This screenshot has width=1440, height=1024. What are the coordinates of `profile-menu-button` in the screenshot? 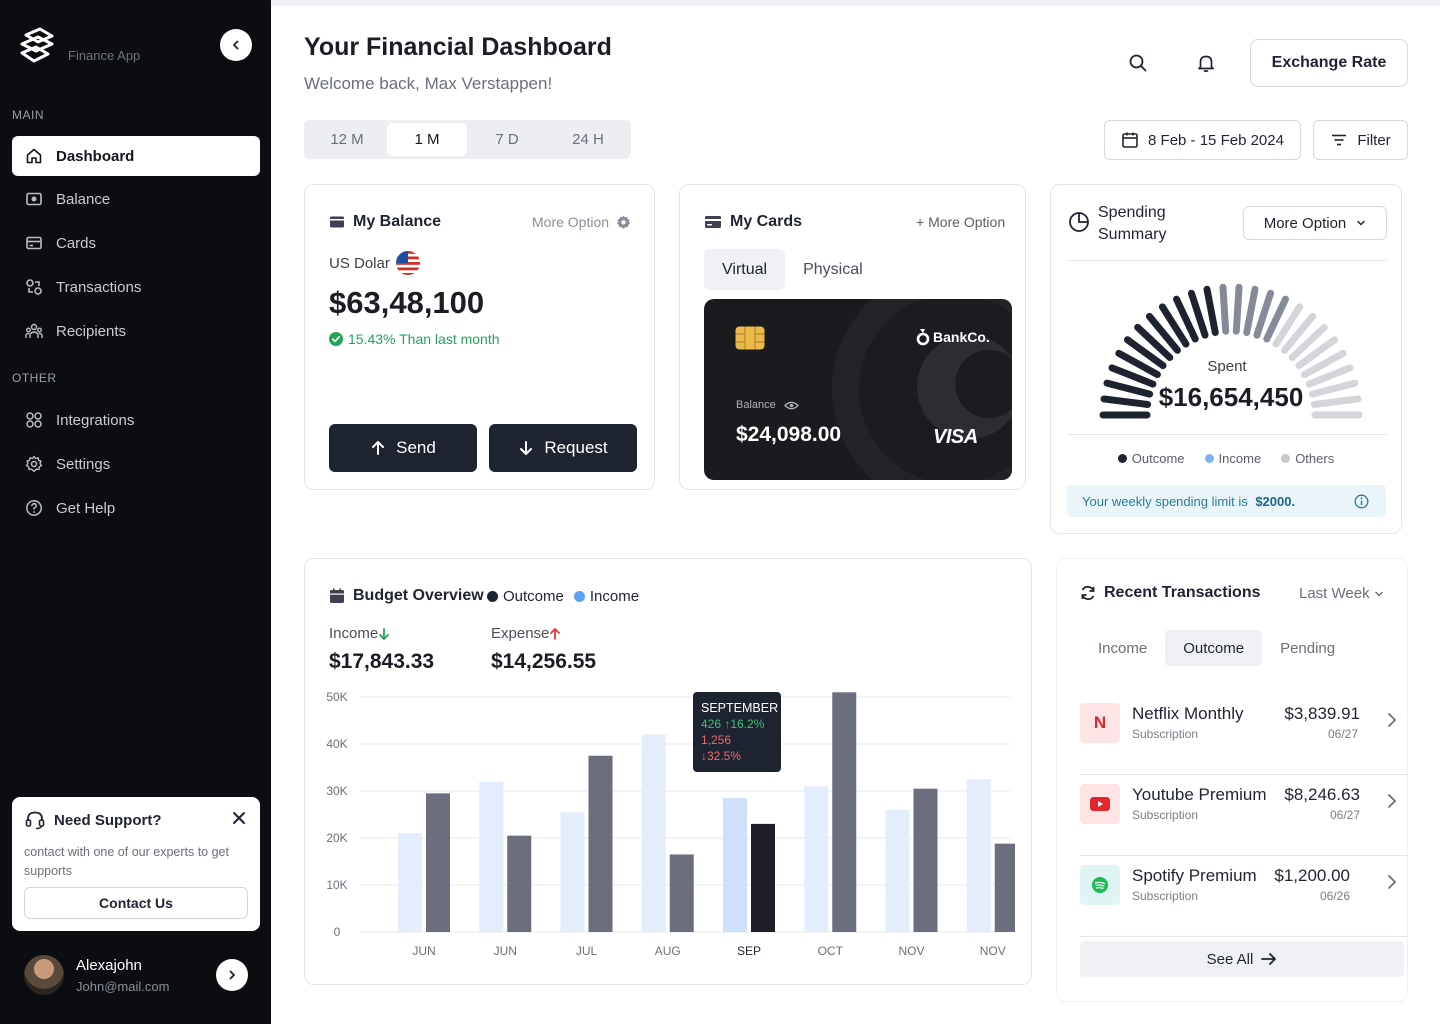 It's located at (232, 975).